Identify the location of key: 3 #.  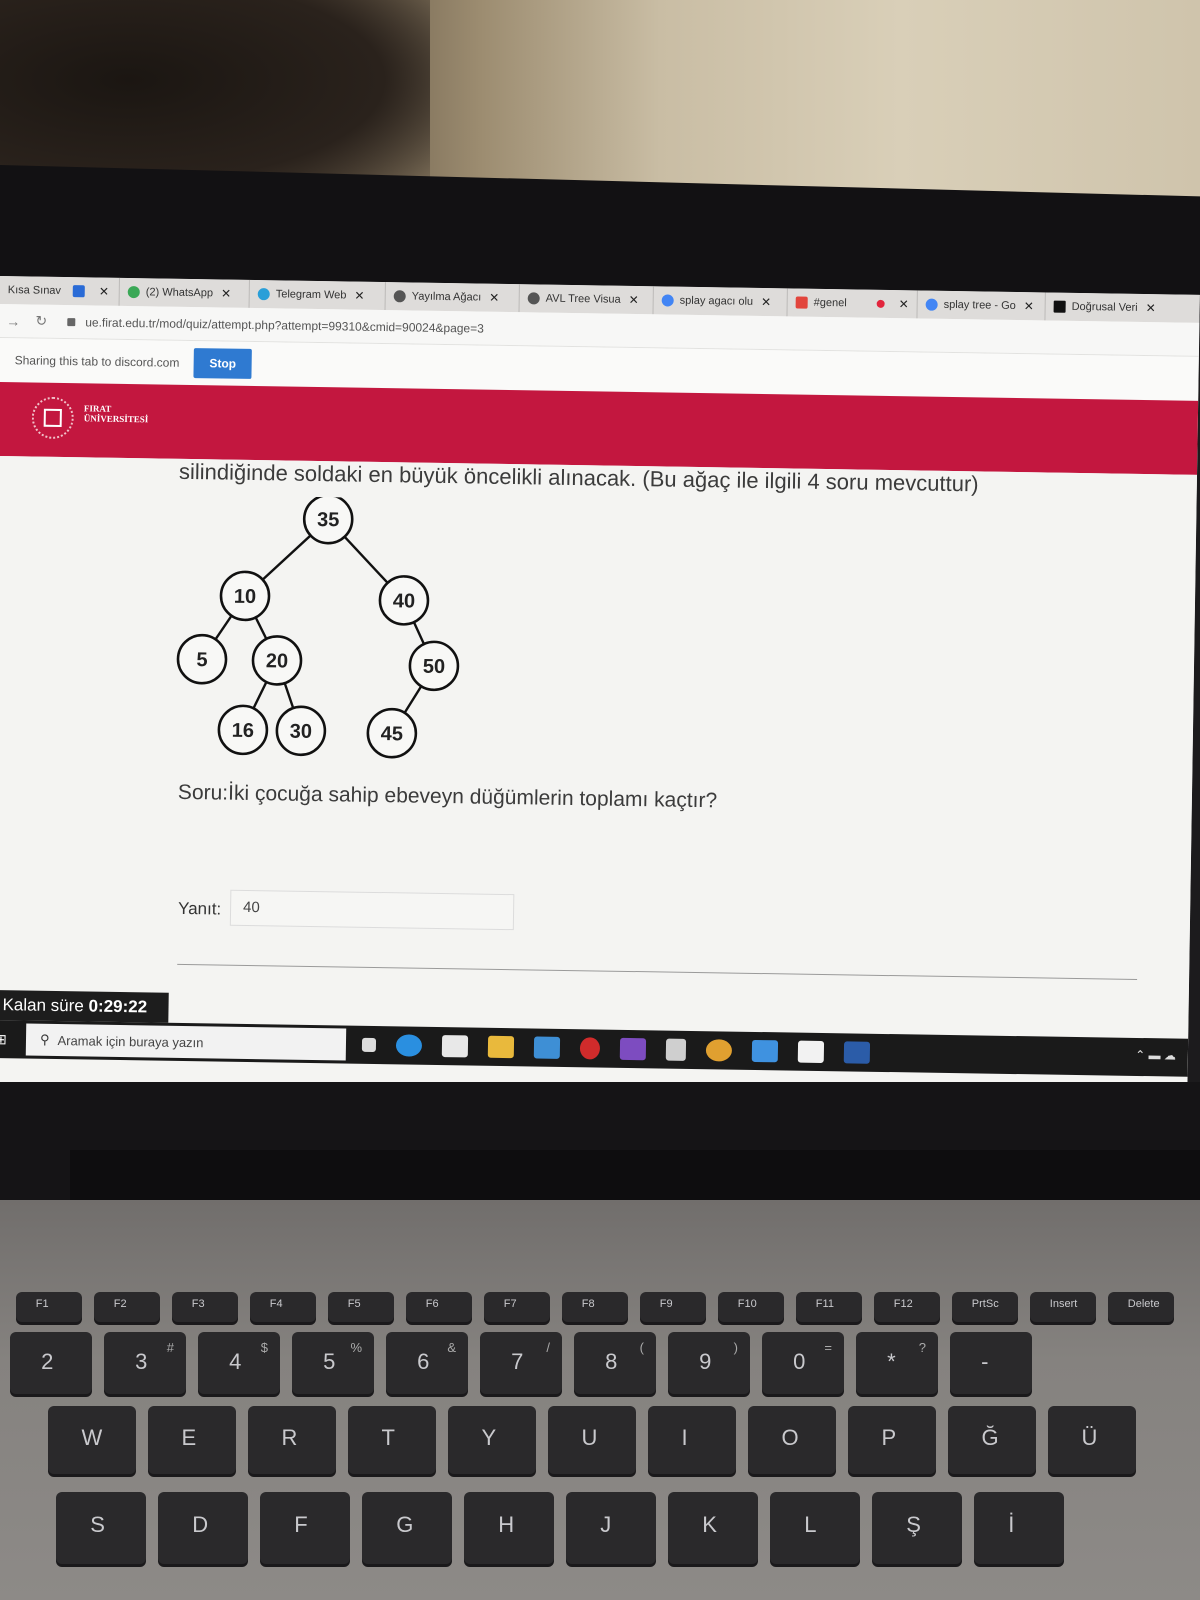
(145, 1363).